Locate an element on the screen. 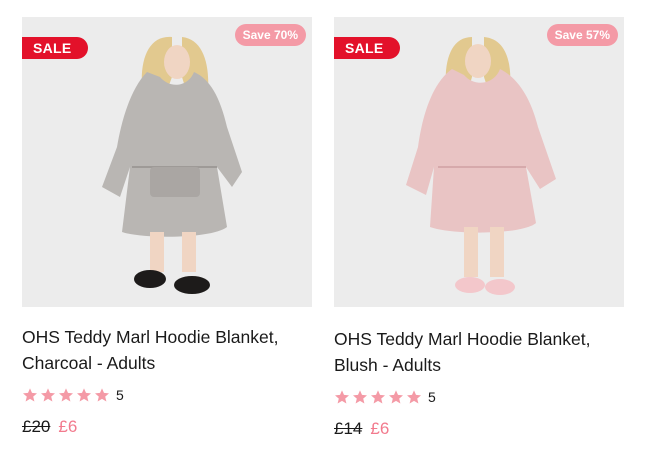  original-price: £20 is located at coordinates (36, 426).